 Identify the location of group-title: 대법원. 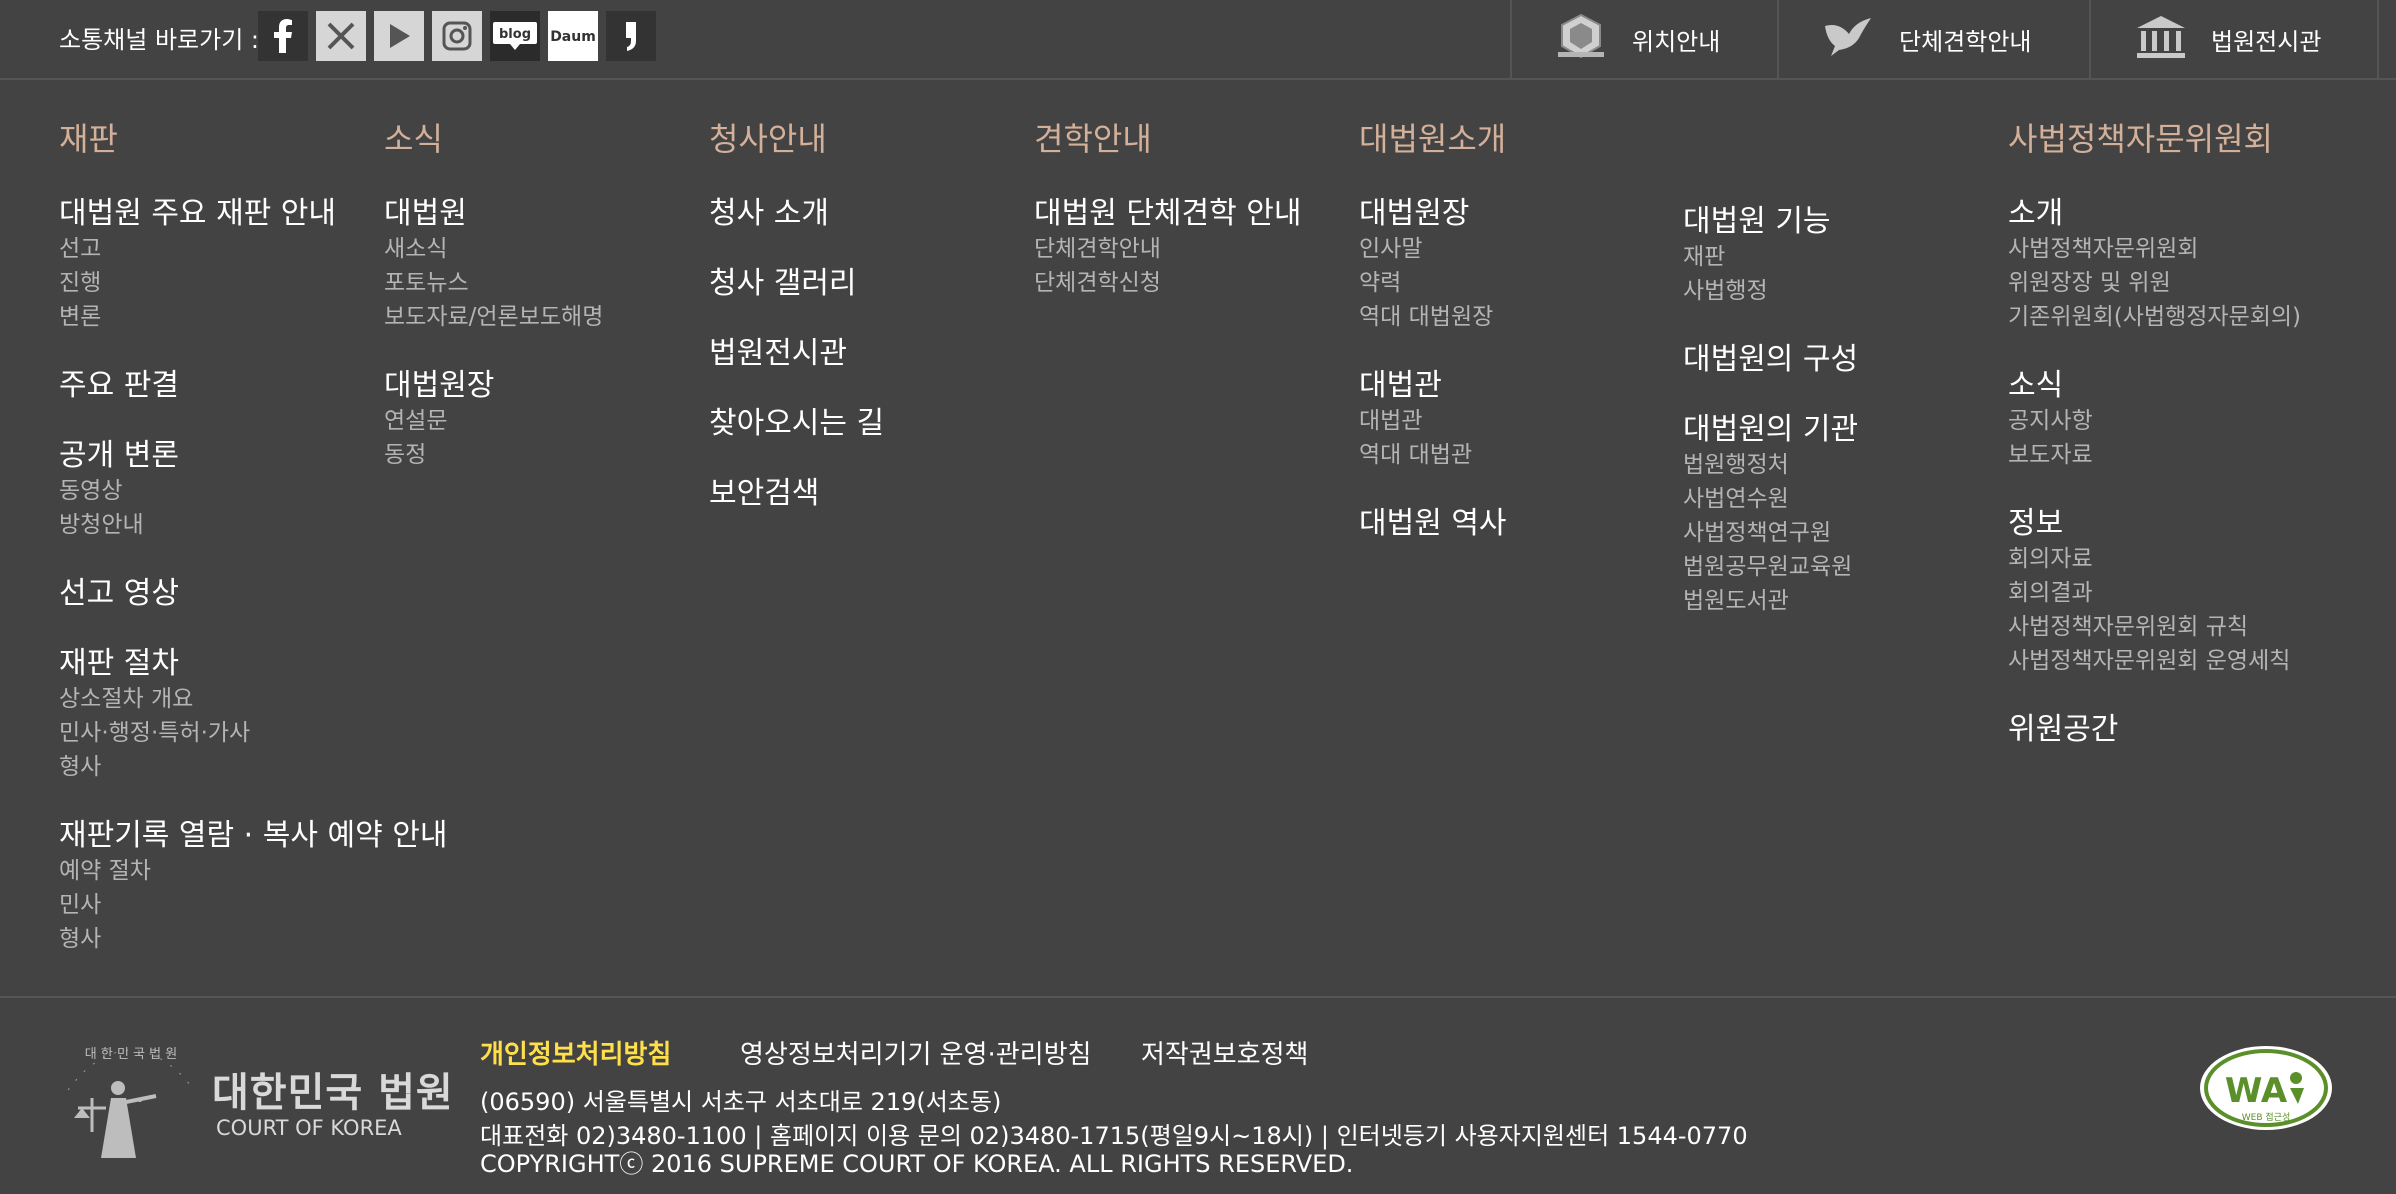
(425, 210).